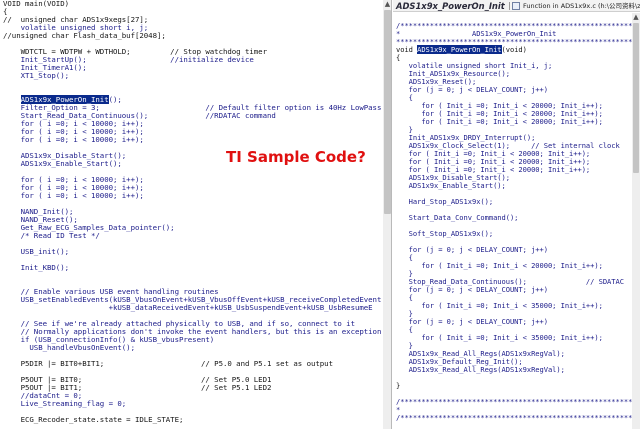  What do you see at coordinates (197, 76) in the screenshot?
I see `code-line: XT1_Stop();` at bounding box center [197, 76].